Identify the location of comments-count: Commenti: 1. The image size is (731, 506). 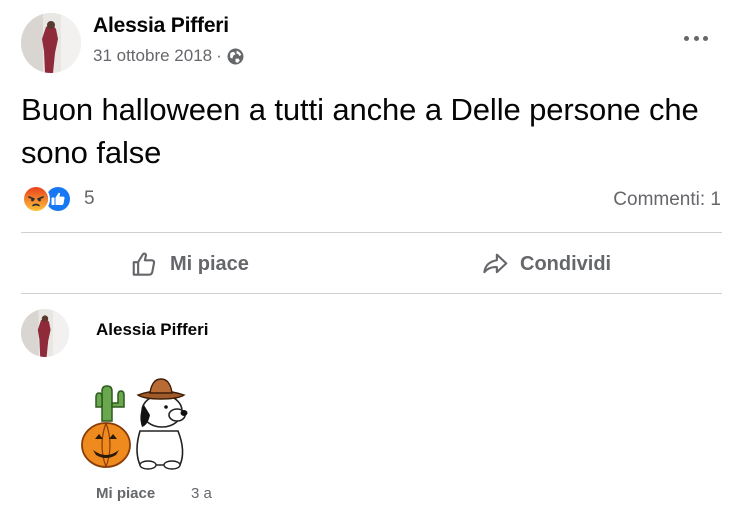
(667, 200).